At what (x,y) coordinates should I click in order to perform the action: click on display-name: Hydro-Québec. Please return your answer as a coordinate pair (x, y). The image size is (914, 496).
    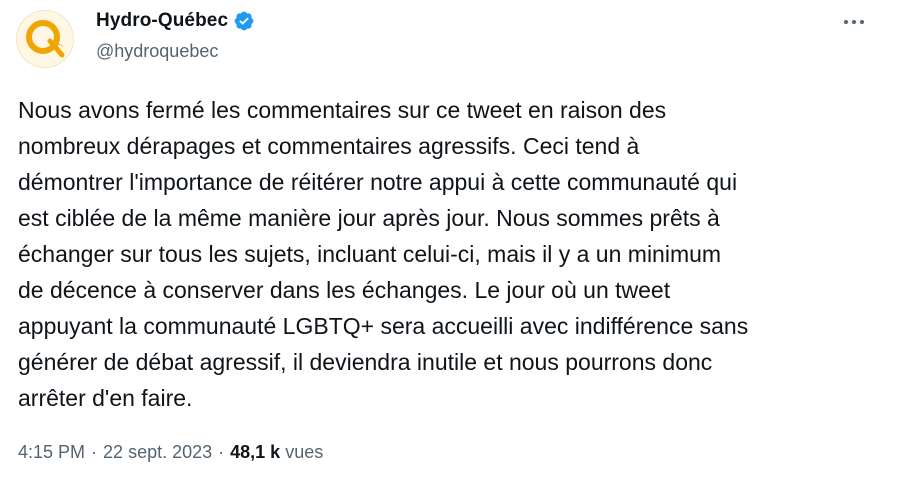
    Looking at the image, I should click on (162, 21).